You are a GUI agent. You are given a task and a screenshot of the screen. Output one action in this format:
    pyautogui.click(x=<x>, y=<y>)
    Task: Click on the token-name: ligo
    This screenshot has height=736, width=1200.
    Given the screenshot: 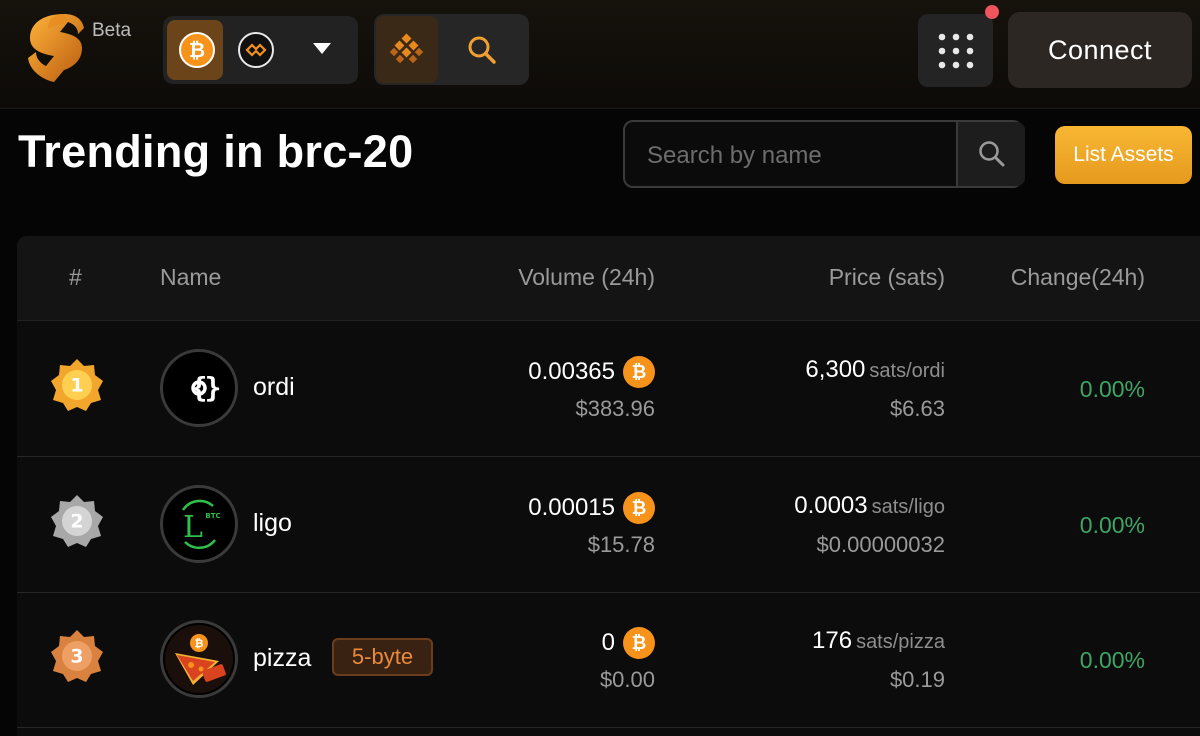 What is the action you would take?
    pyautogui.click(x=272, y=523)
    